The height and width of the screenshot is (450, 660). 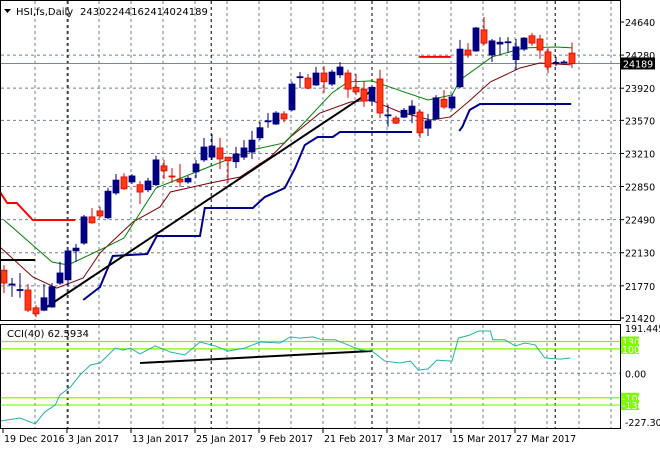 What do you see at coordinates (640, 287) in the screenshot?
I see `price-tick-label: 21770` at bounding box center [640, 287].